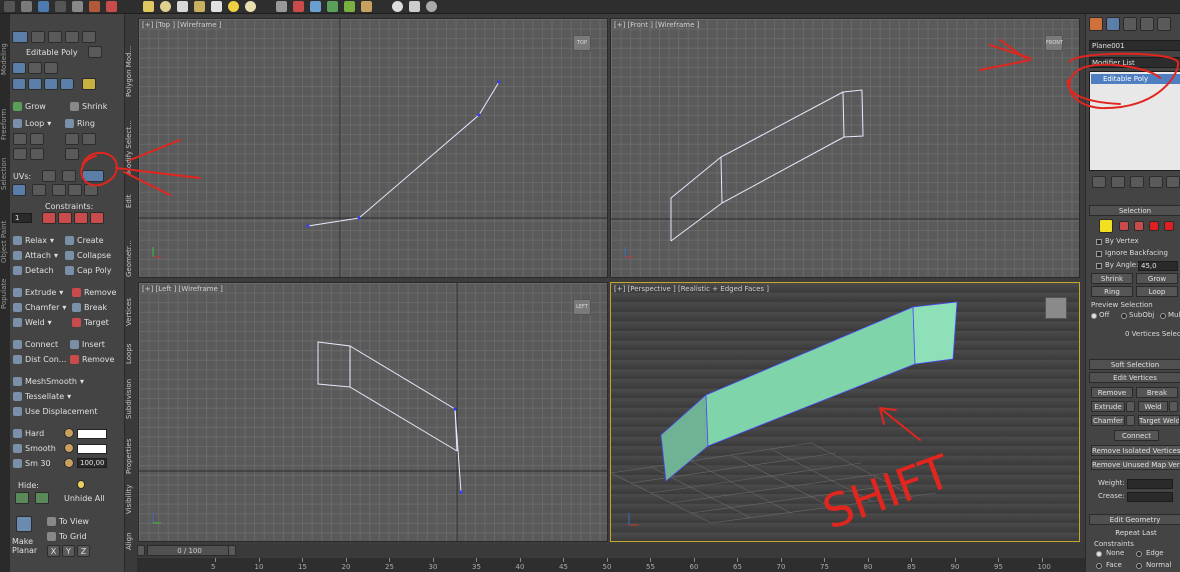 Image resolution: width=1180 pixels, height=572 pixels. What do you see at coordinates (5, 241) in the screenshot?
I see `tab-object-paint: Object Paint` at bounding box center [5, 241].